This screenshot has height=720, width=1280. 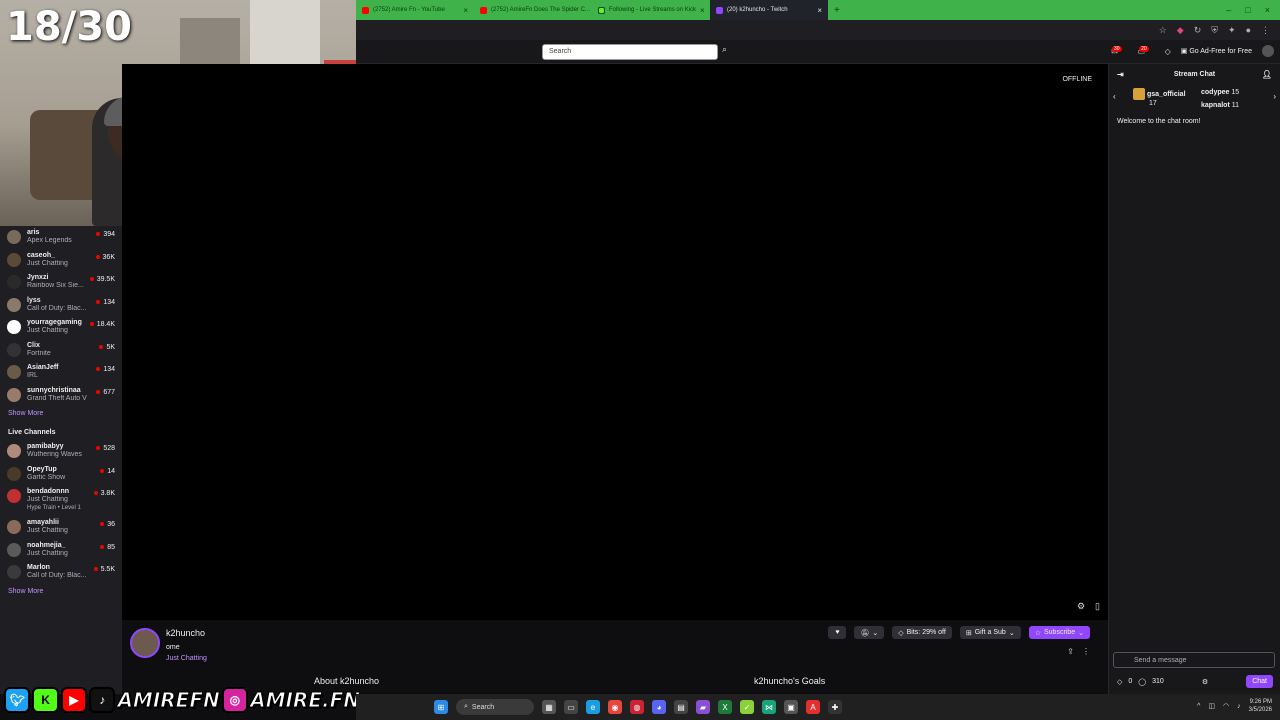 What do you see at coordinates (1248, 30) in the screenshot?
I see `profile-icon: ●` at bounding box center [1248, 30].